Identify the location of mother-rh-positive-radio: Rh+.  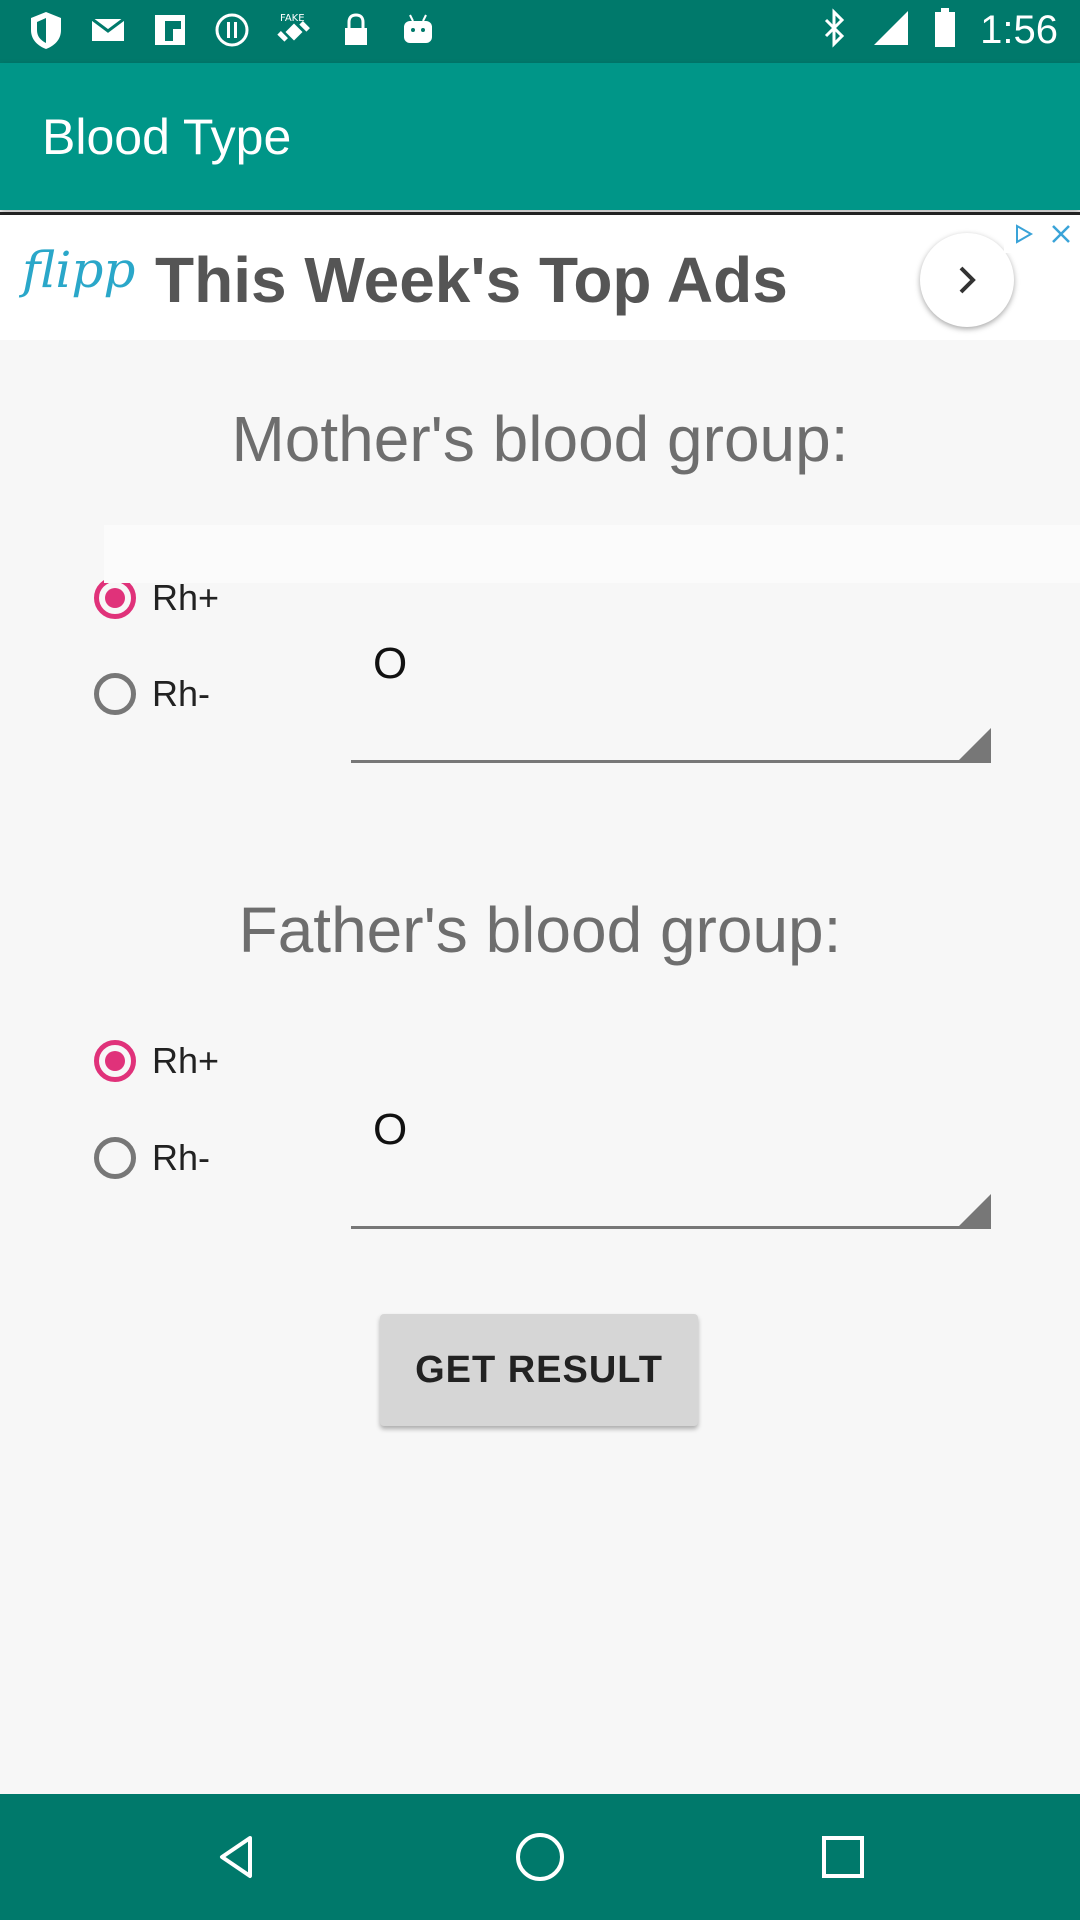
(156, 598).